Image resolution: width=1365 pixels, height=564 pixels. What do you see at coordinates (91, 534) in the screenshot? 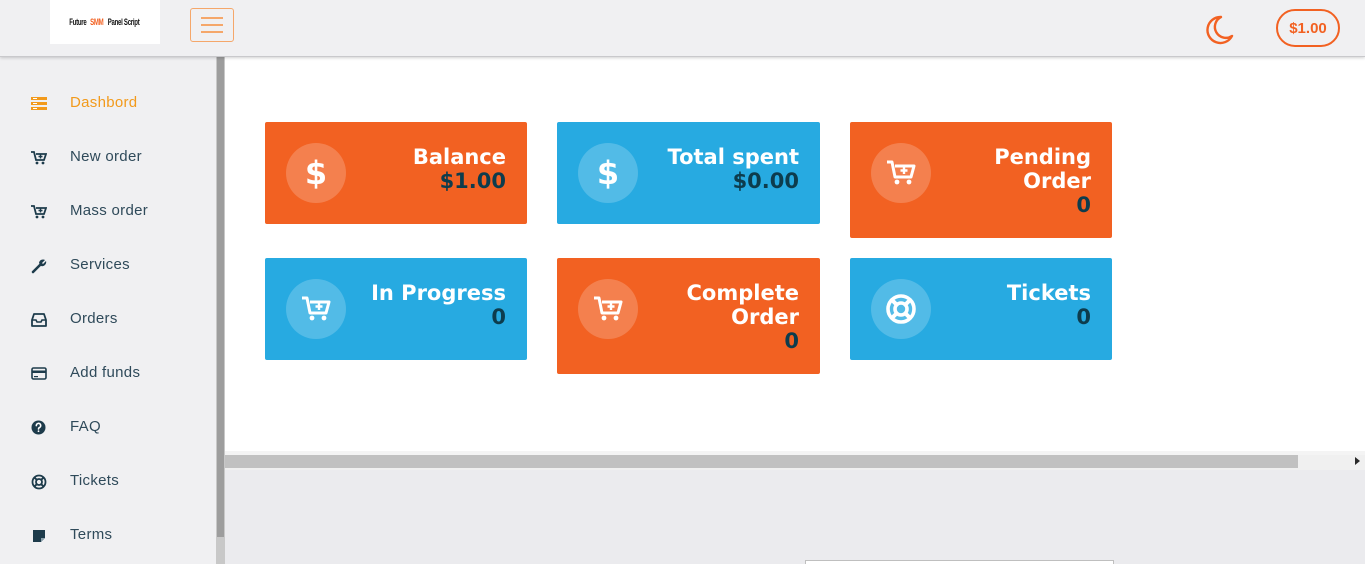
I see `sidebar-item-label: Terms` at bounding box center [91, 534].